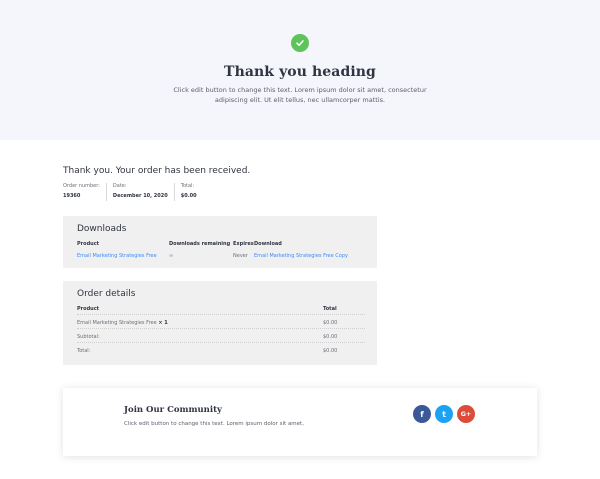  I want to click on download-file-link: Email Marketing Strategies Free Copy, so click(301, 256).